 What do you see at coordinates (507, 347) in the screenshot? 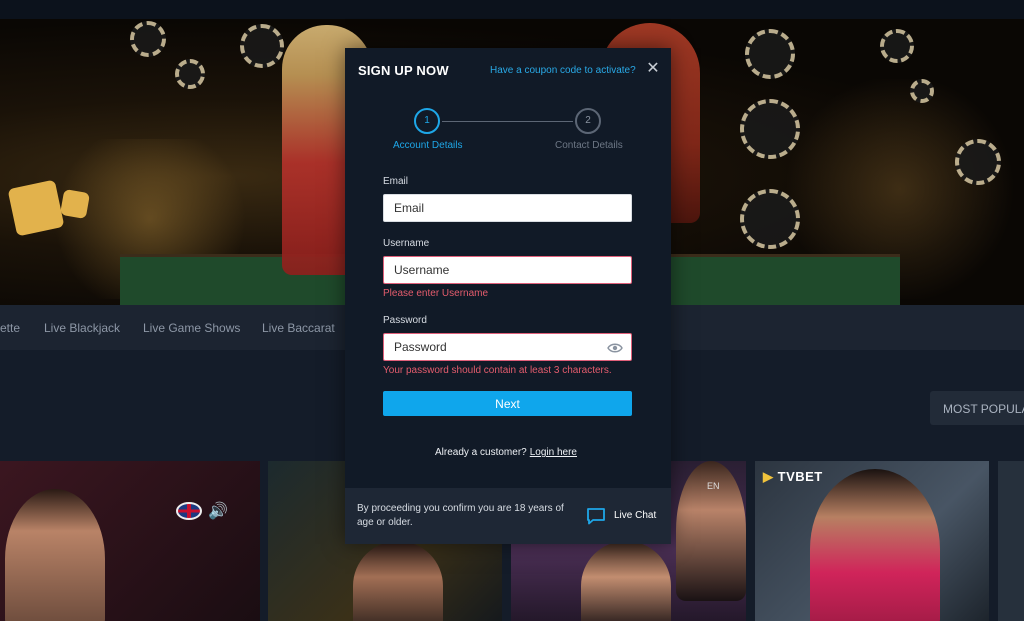
I see `password-field` at bounding box center [507, 347].